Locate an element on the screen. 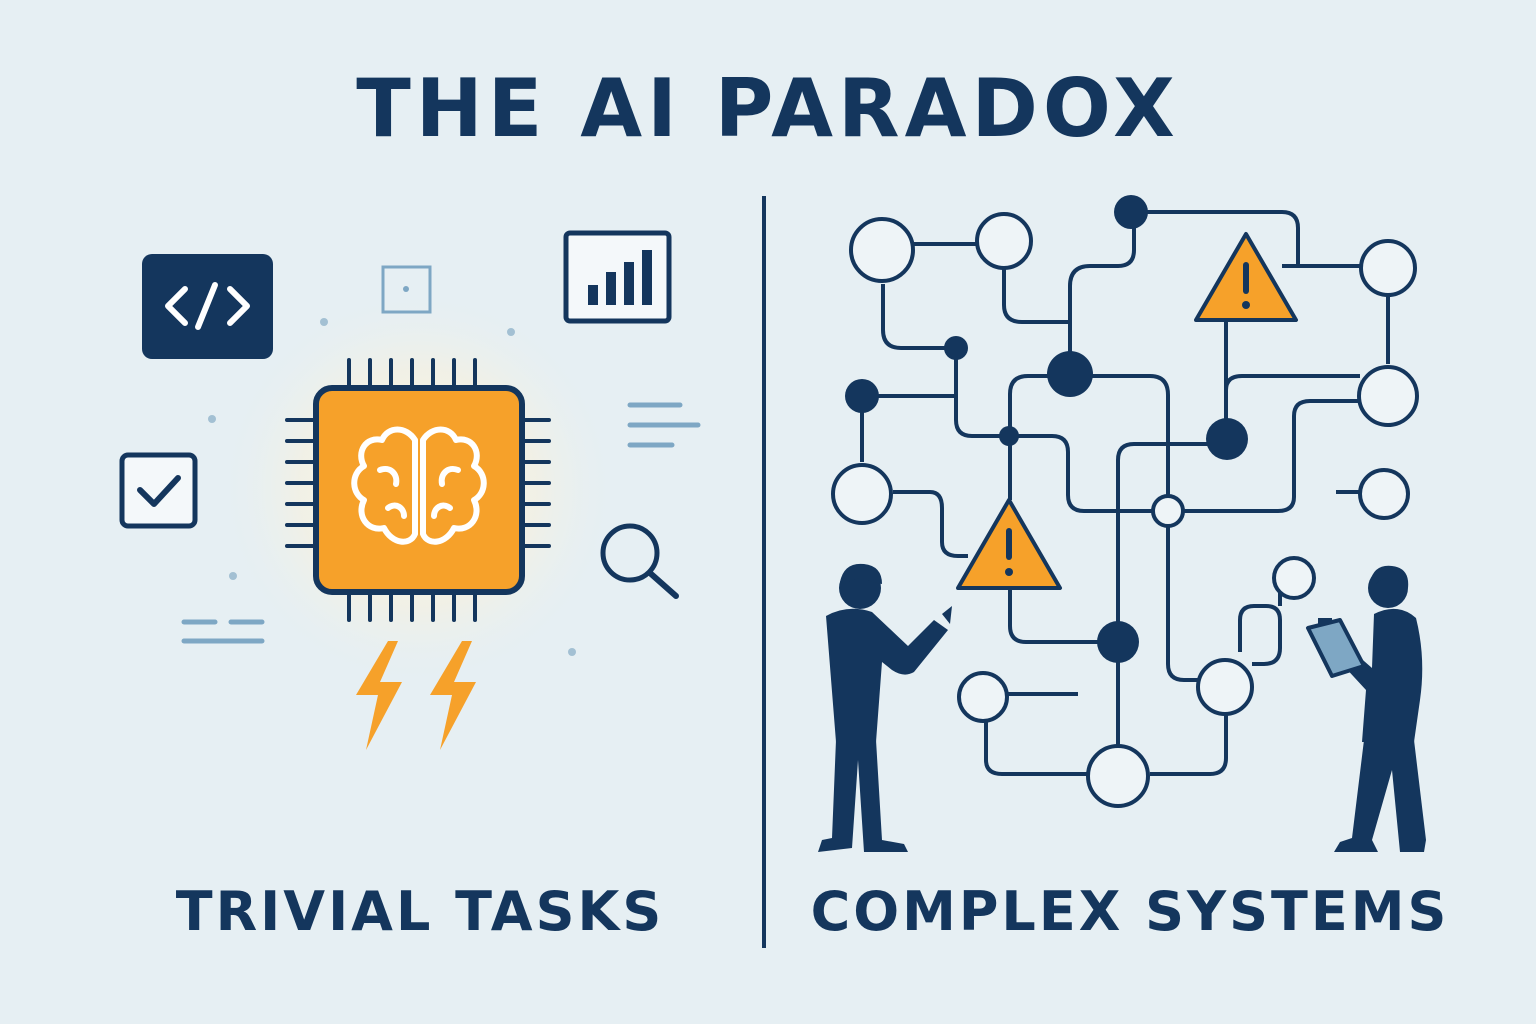 Image resolution: width=1536 pixels, height=1024 pixels. checkbox-icon is located at coordinates (158, 490).